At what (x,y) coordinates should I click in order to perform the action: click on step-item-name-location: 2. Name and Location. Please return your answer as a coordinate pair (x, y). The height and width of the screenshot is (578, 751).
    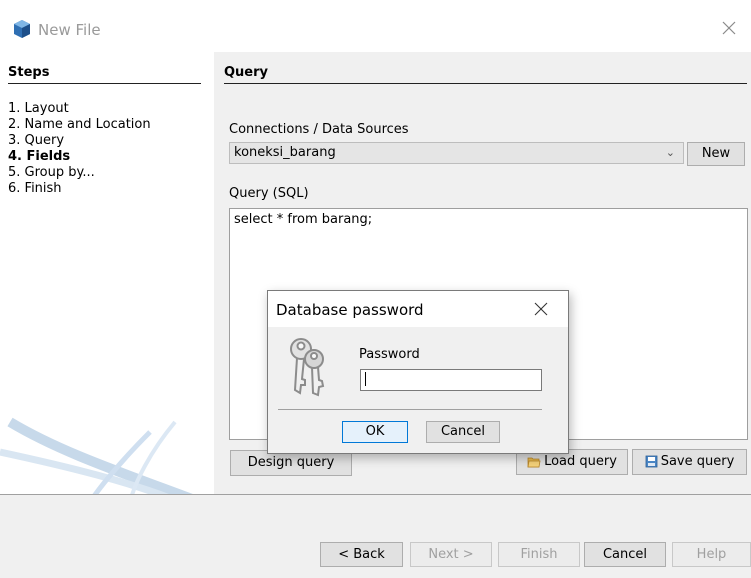
    Looking at the image, I should click on (79, 124).